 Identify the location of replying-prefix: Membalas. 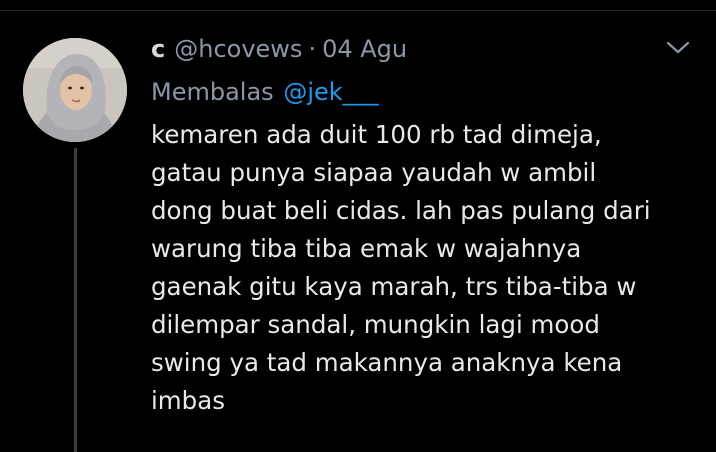
(212, 92).